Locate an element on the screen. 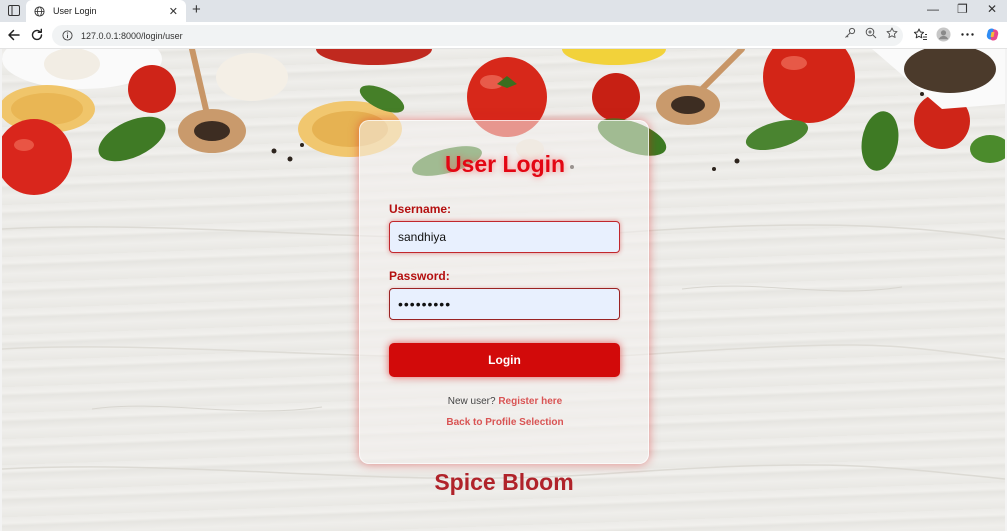 The image size is (1007, 531). tab-strip: User Login ✕ + — ❐ ✕ is located at coordinates (503, 11).